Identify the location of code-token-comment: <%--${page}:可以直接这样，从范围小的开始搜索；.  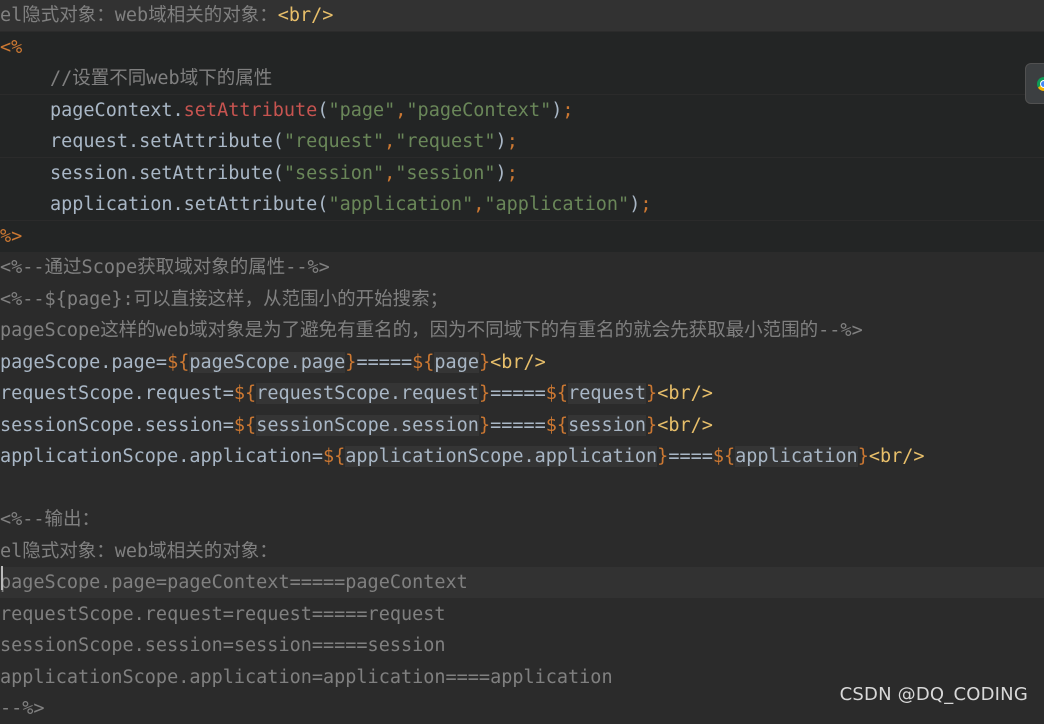
(224, 299).